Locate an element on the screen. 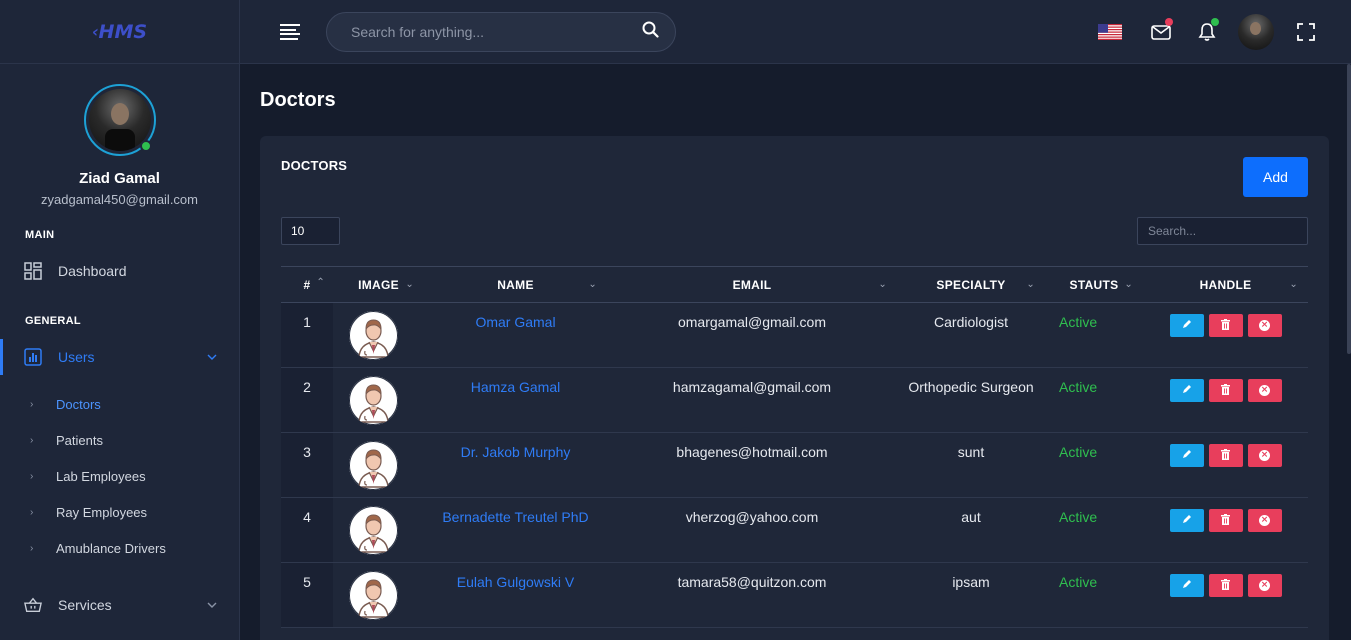 This screenshot has width=1351, height=640. column-header-specialty: SPECIALTY ⌄ is located at coordinates (971, 285).